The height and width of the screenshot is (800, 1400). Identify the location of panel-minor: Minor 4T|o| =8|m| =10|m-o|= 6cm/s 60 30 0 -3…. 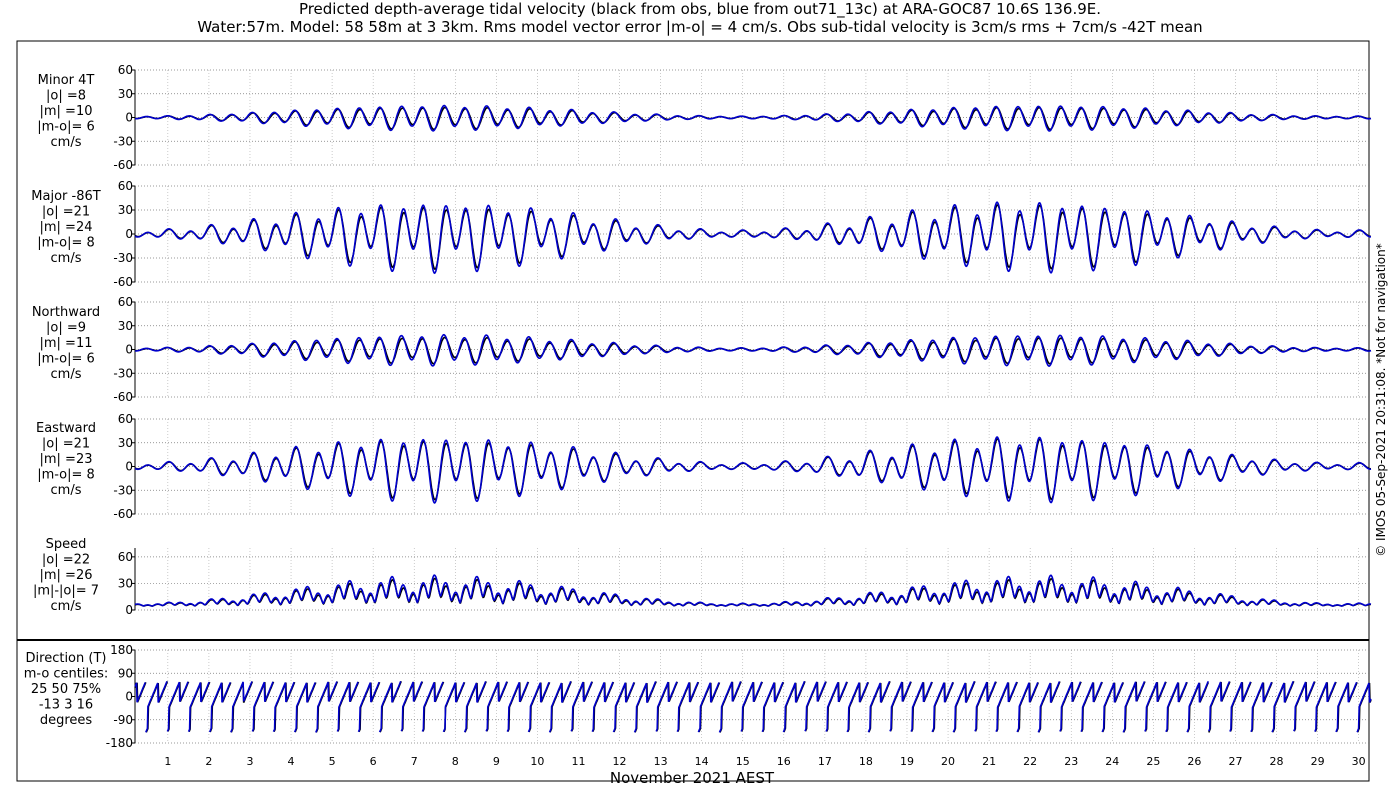
(704, 117).